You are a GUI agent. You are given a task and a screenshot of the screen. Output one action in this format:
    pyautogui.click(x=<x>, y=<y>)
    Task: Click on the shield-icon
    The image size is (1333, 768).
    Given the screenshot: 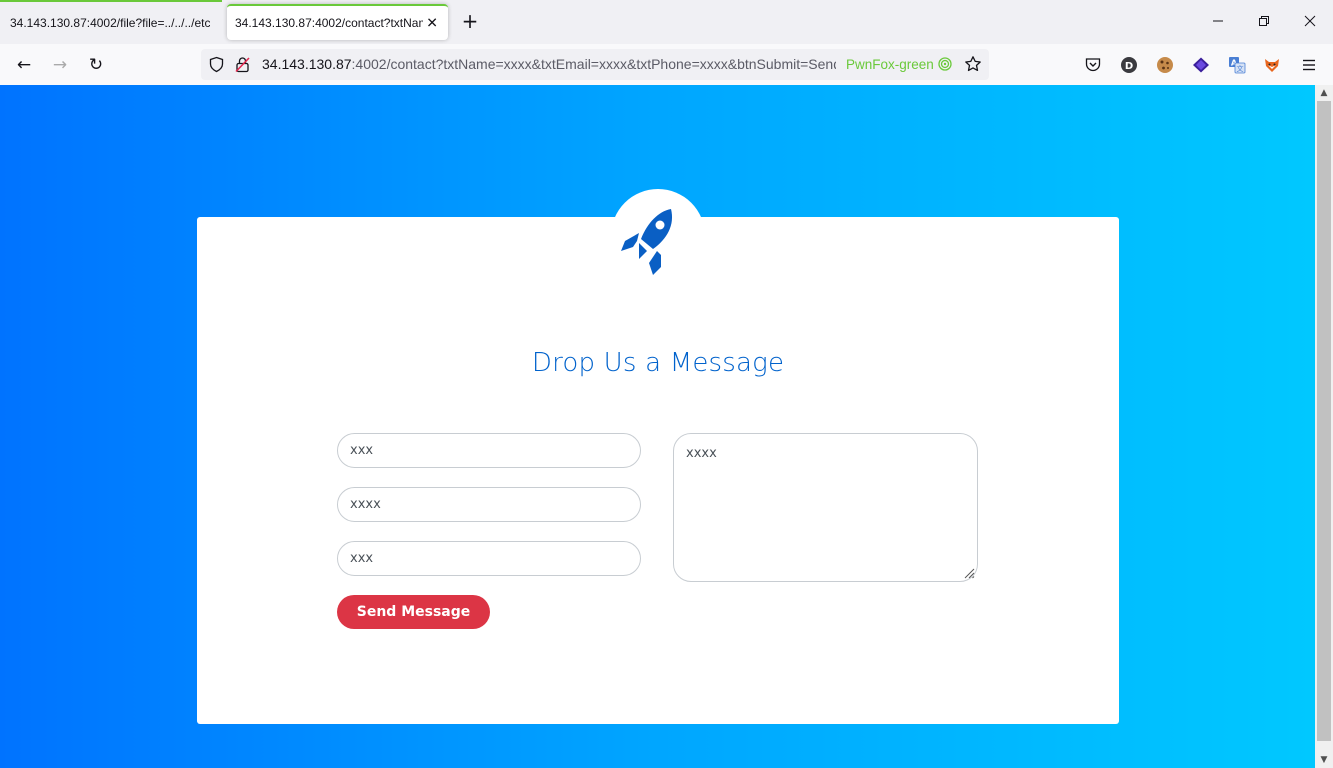 What is the action you would take?
    pyautogui.click(x=216, y=64)
    